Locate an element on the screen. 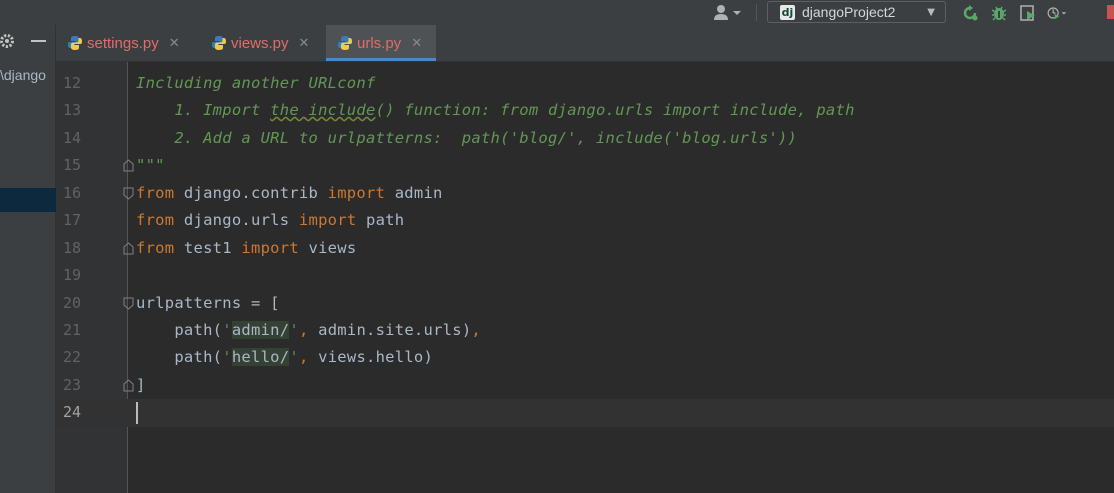 The image size is (1114, 493). line-number: 17 is located at coordinates (71, 220).